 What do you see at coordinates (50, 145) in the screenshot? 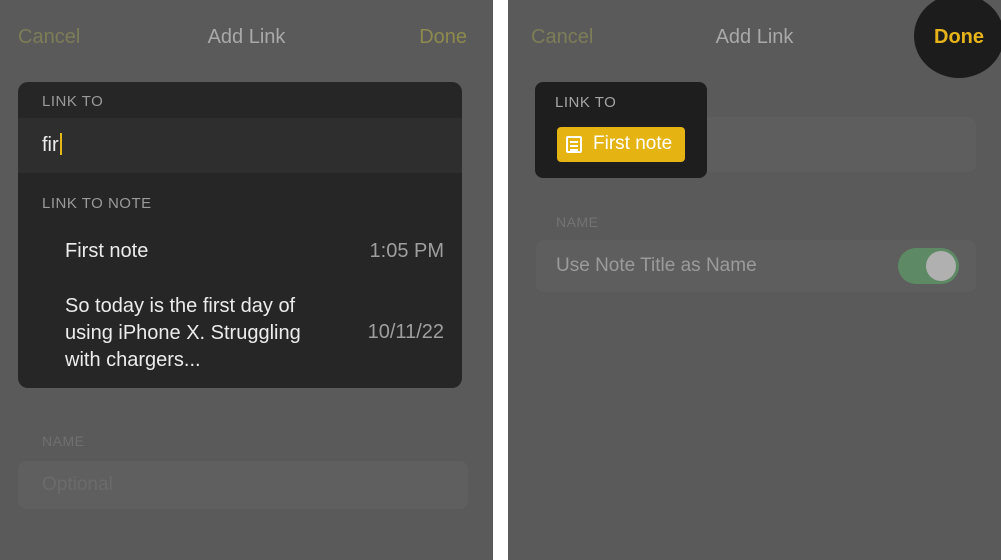
I see `search-input-value: fir` at bounding box center [50, 145].